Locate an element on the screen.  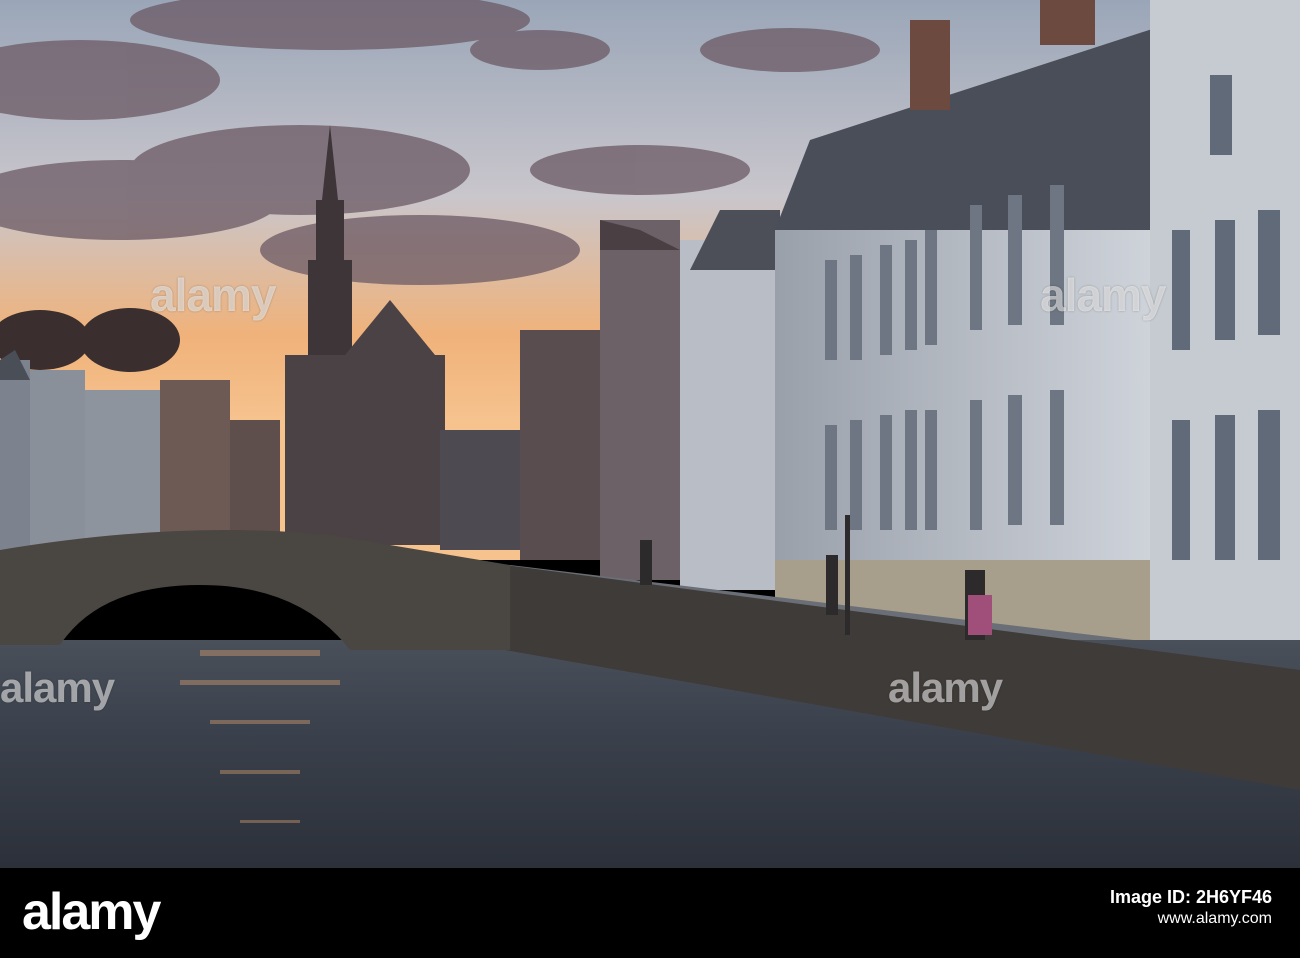
pink-stroller is located at coordinates (980, 615).